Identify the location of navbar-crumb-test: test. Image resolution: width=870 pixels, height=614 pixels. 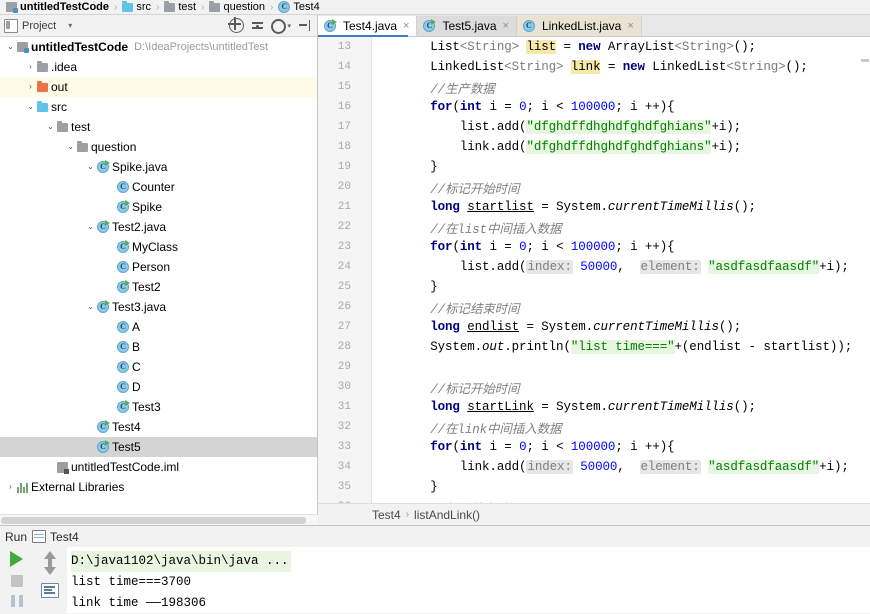
(180, 7).